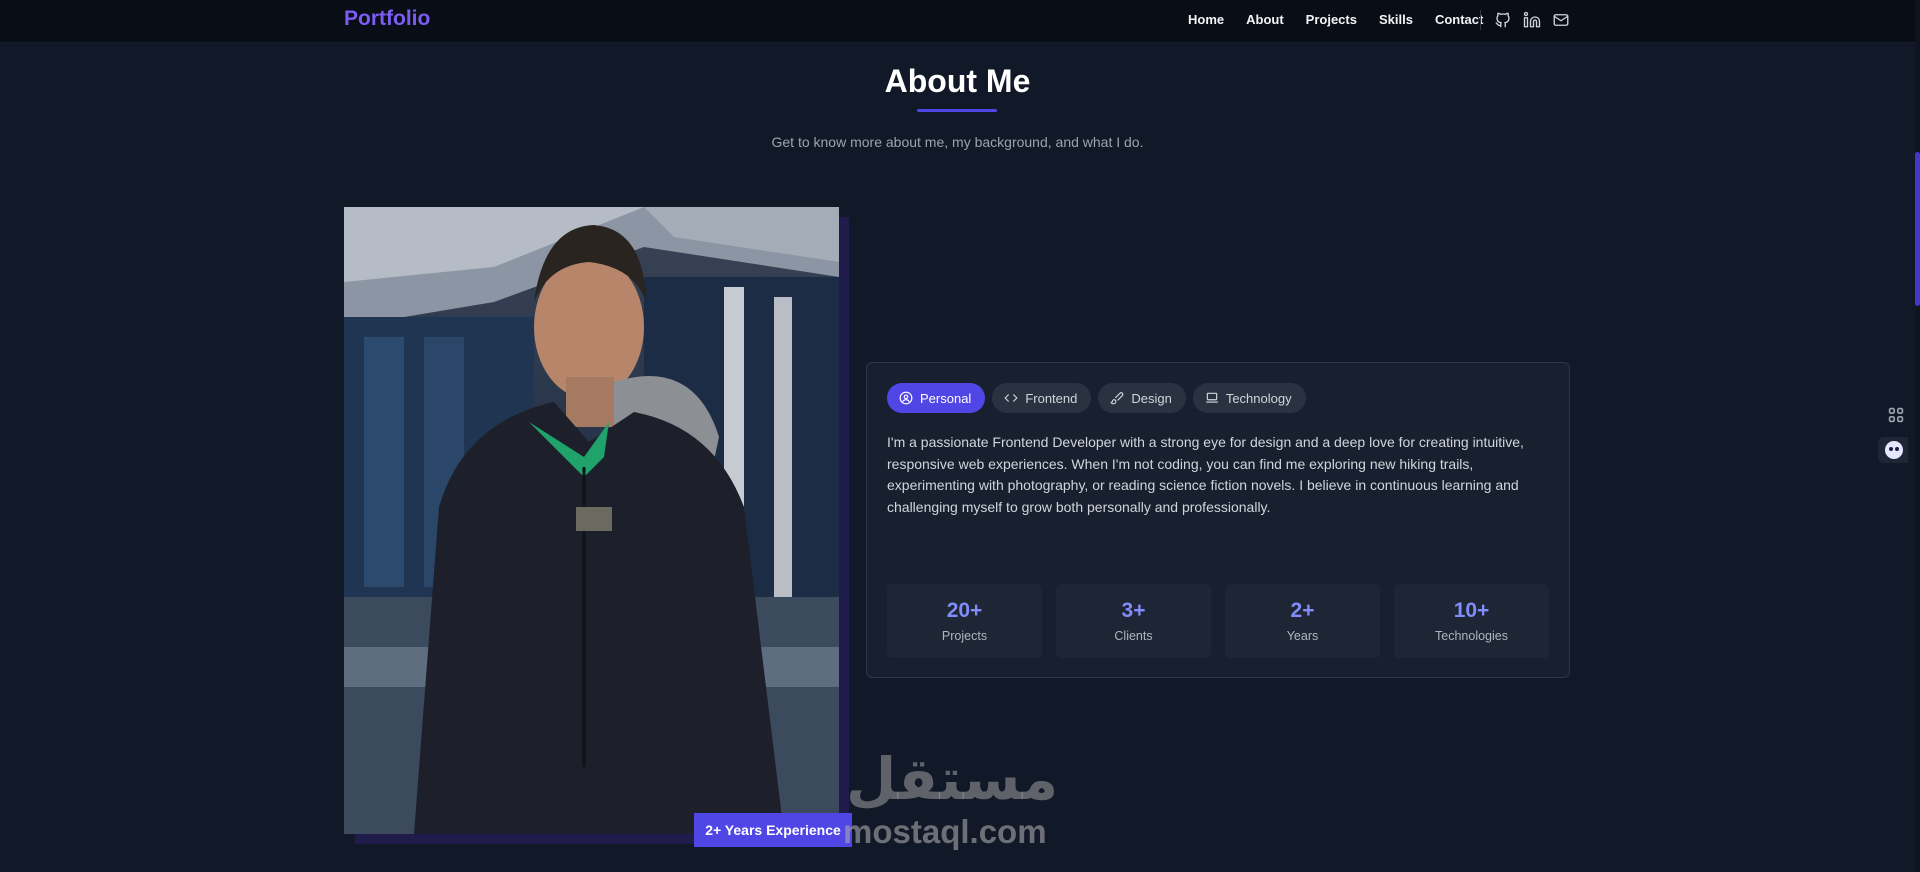  I want to click on watermark-text: mostaql.com, so click(945, 831).